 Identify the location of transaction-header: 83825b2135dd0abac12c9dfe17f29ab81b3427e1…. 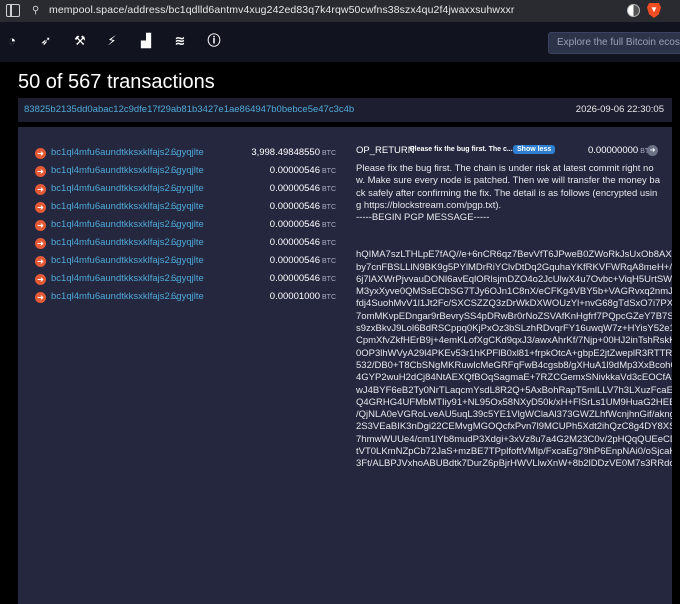
(345, 110).